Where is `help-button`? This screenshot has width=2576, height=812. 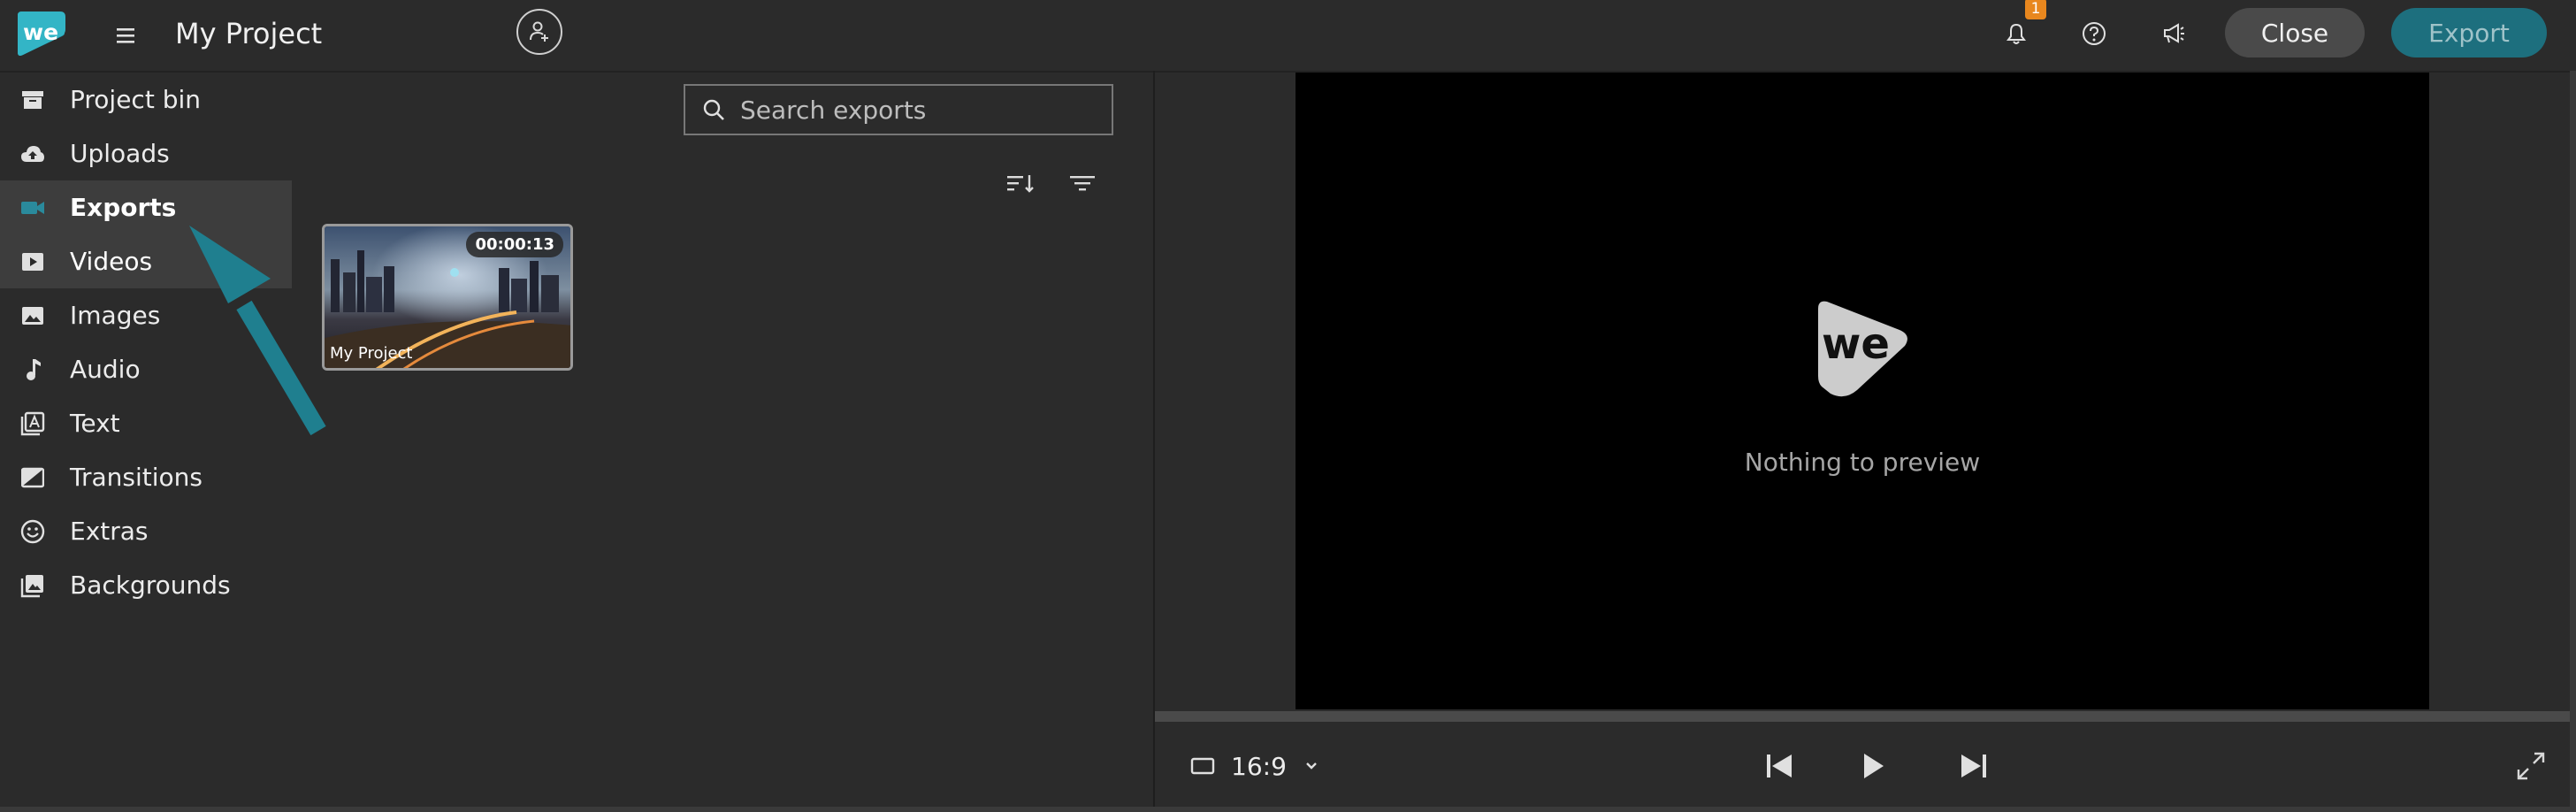
help-button is located at coordinates (2094, 33).